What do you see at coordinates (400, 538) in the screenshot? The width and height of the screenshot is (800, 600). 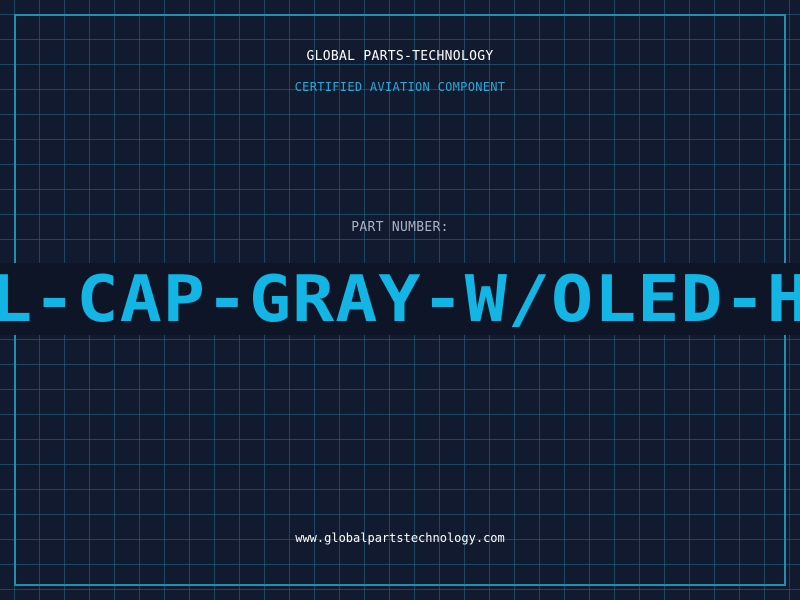 I see `website-link: www.globalpartstechnology.com` at bounding box center [400, 538].